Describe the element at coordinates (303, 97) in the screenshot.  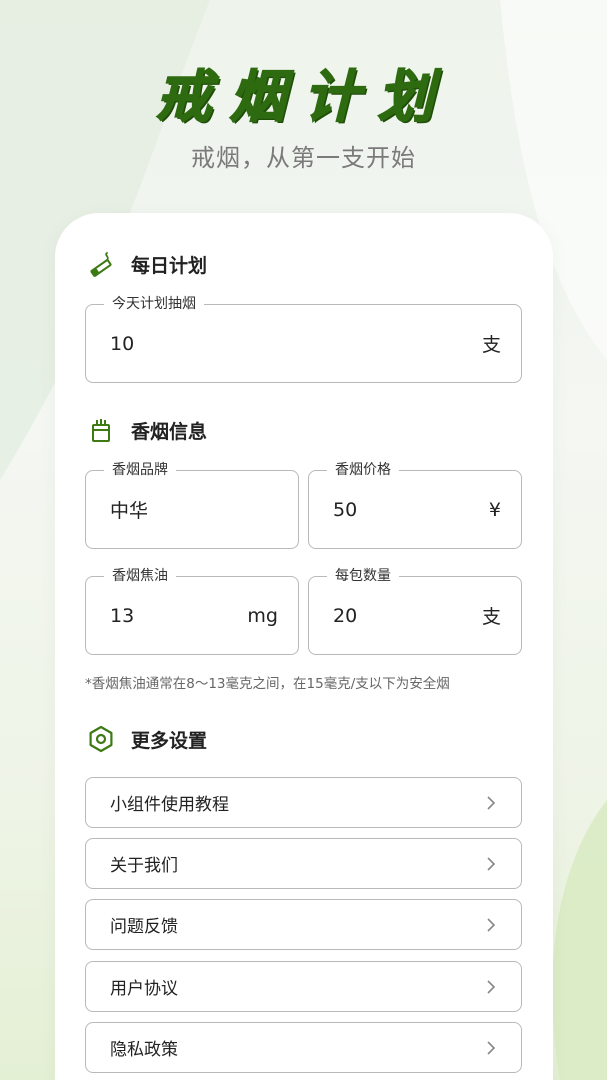
I see `page-title: 戒烟计划` at that location.